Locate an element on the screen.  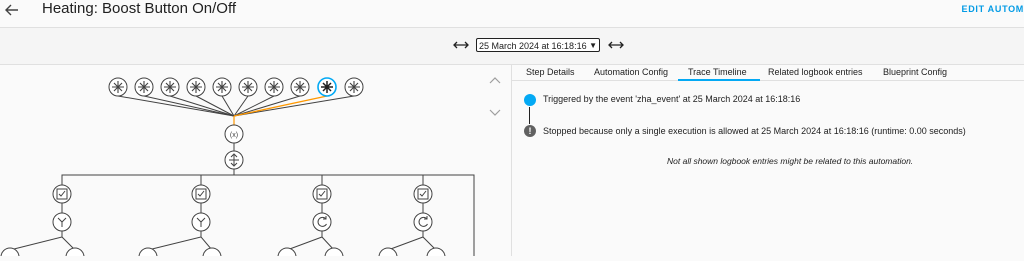
trigger-connectors is located at coordinates (236, 106).